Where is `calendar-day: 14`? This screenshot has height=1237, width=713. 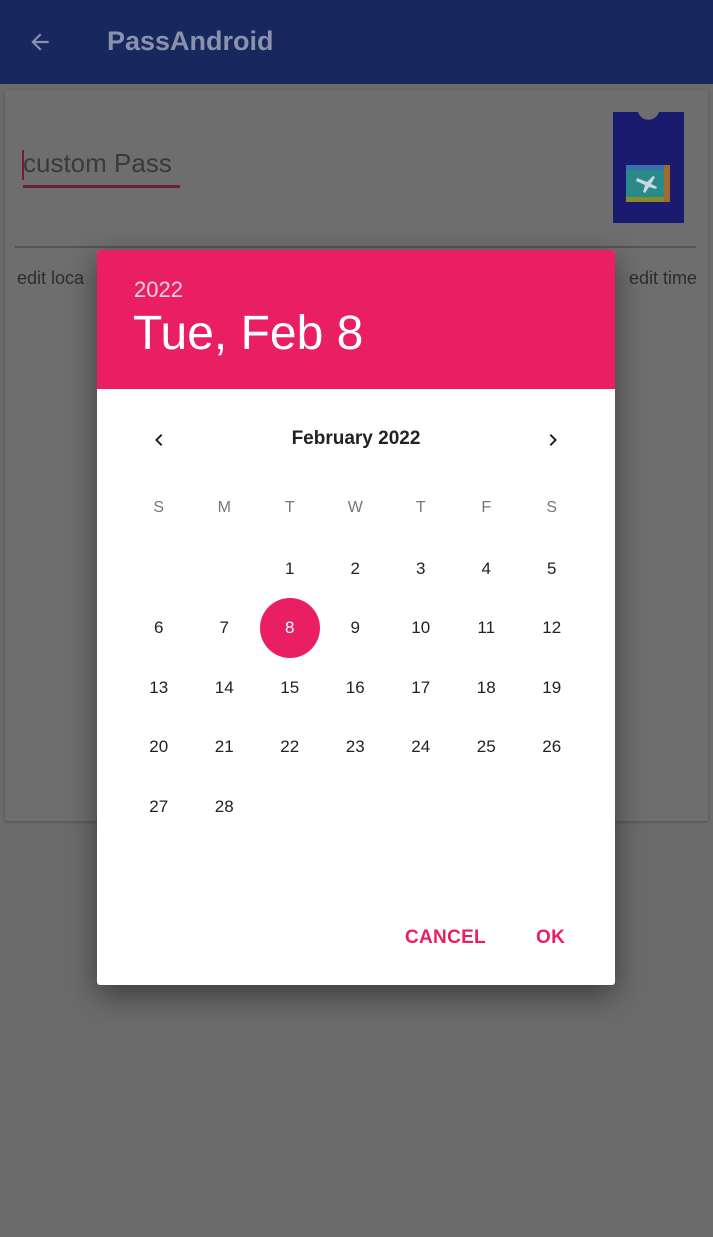 calendar-day: 14 is located at coordinates (225, 688).